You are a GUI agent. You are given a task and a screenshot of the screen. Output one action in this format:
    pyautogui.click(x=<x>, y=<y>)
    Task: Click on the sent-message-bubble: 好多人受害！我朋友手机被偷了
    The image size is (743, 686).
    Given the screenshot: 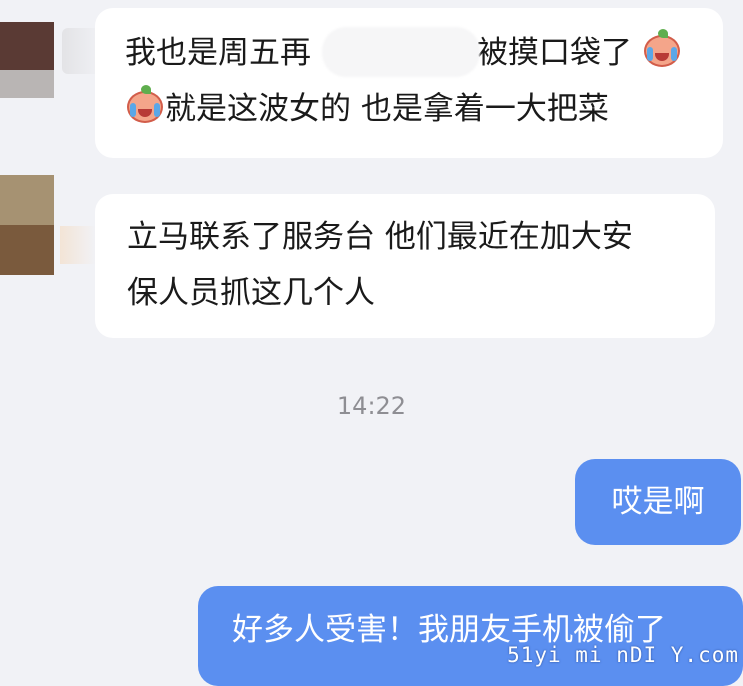 What is the action you would take?
    pyautogui.click(x=470, y=636)
    